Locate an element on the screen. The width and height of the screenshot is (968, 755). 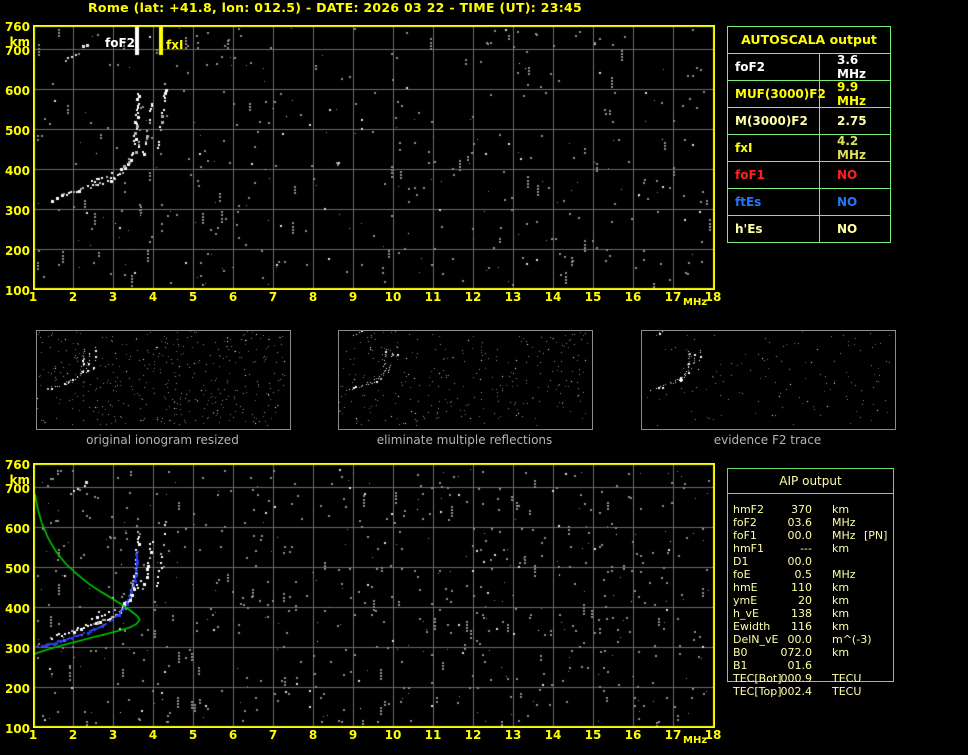
aip-row-value: 002.4 is located at coordinates (796, 691).